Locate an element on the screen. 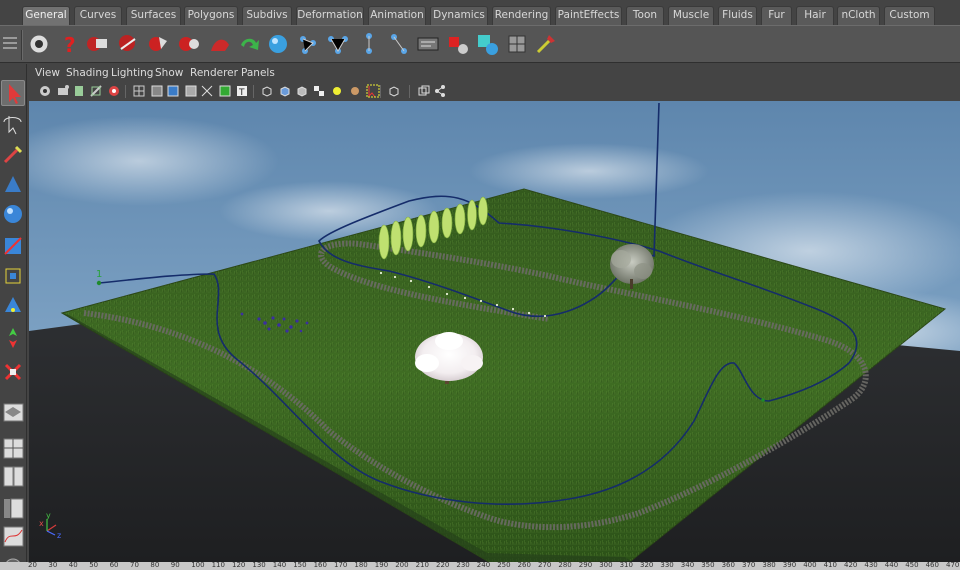 This screenshot has width=960, height=570. timeline-tick-label: 180 is located at coordinates (361, 565).